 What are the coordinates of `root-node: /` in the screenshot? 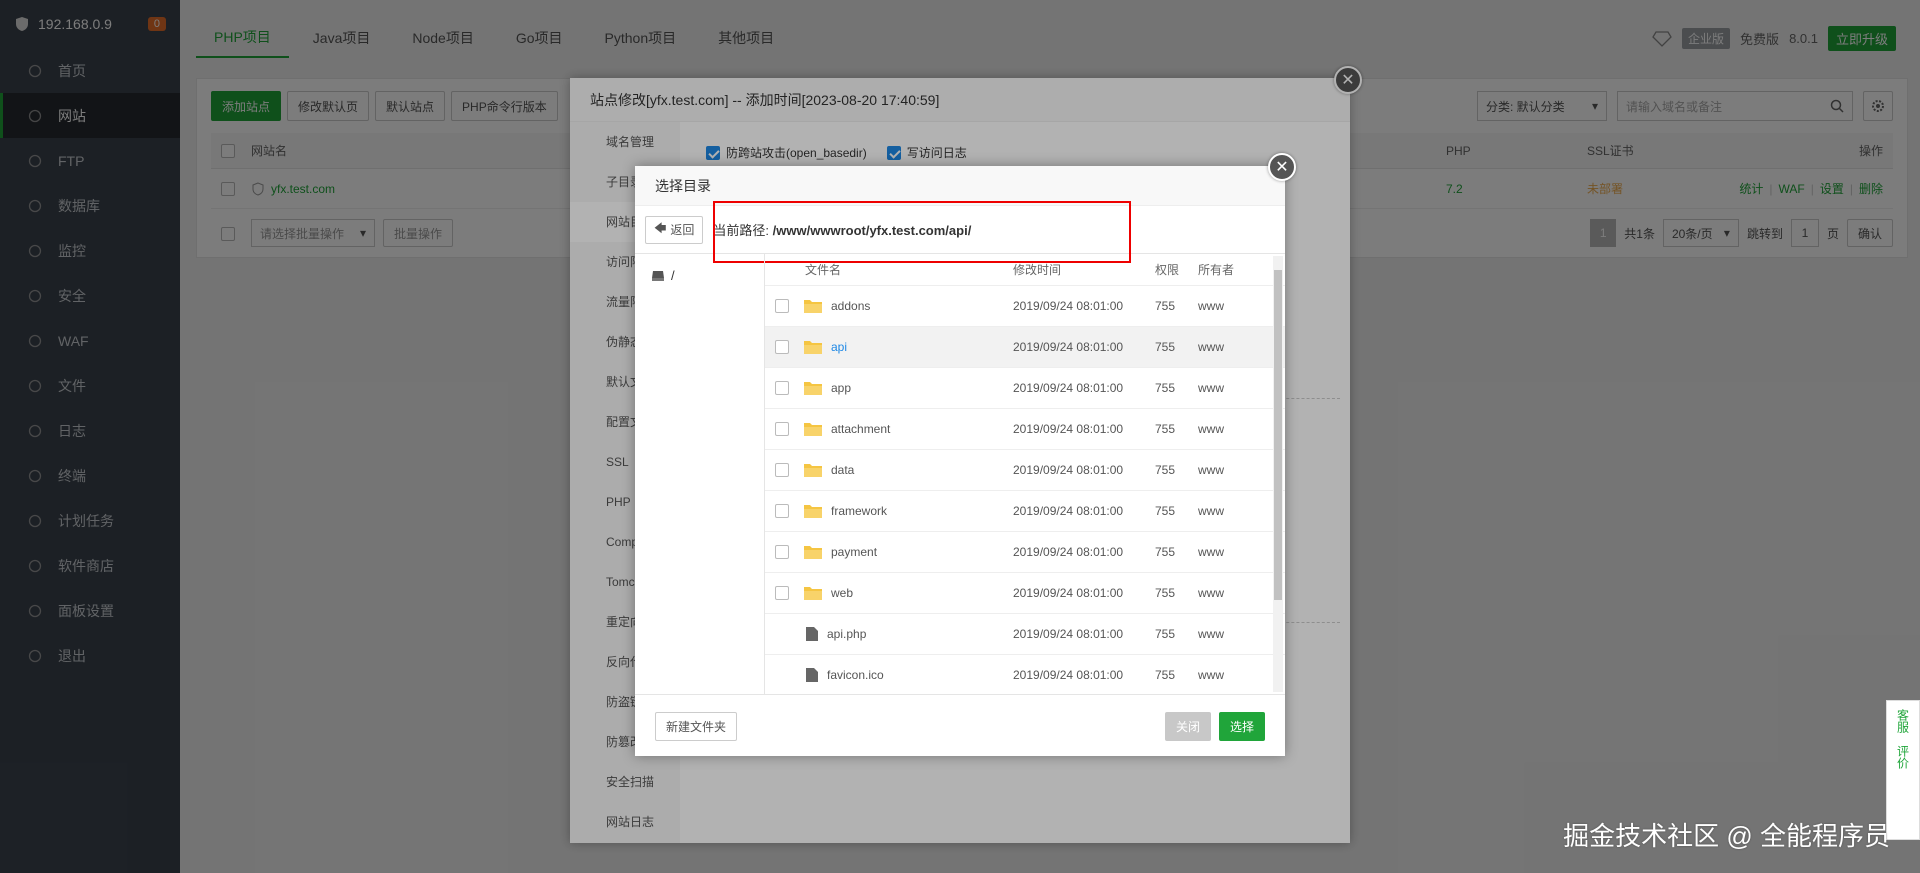 It's located at (699, 268).